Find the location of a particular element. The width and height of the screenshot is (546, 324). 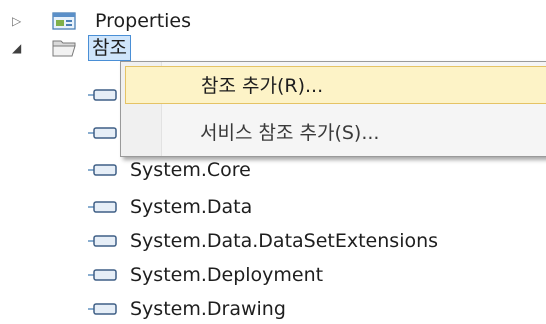

folder-open-icon is located at coordinates (64, 48).